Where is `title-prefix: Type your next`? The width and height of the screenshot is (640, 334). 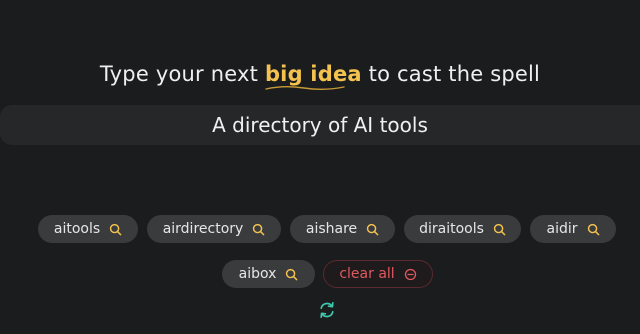
title-prefix: Type your next is located at coordinates (182, 74).